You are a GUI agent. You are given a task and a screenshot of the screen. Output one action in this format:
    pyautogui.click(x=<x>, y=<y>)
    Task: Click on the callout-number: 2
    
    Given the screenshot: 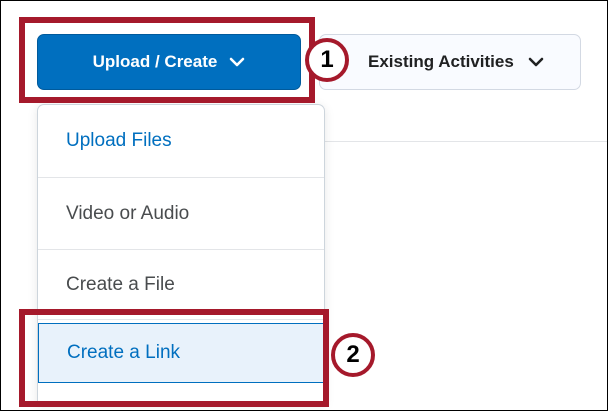 What is the action you would take?
    pyautogui.click(x=353, y=354)
    